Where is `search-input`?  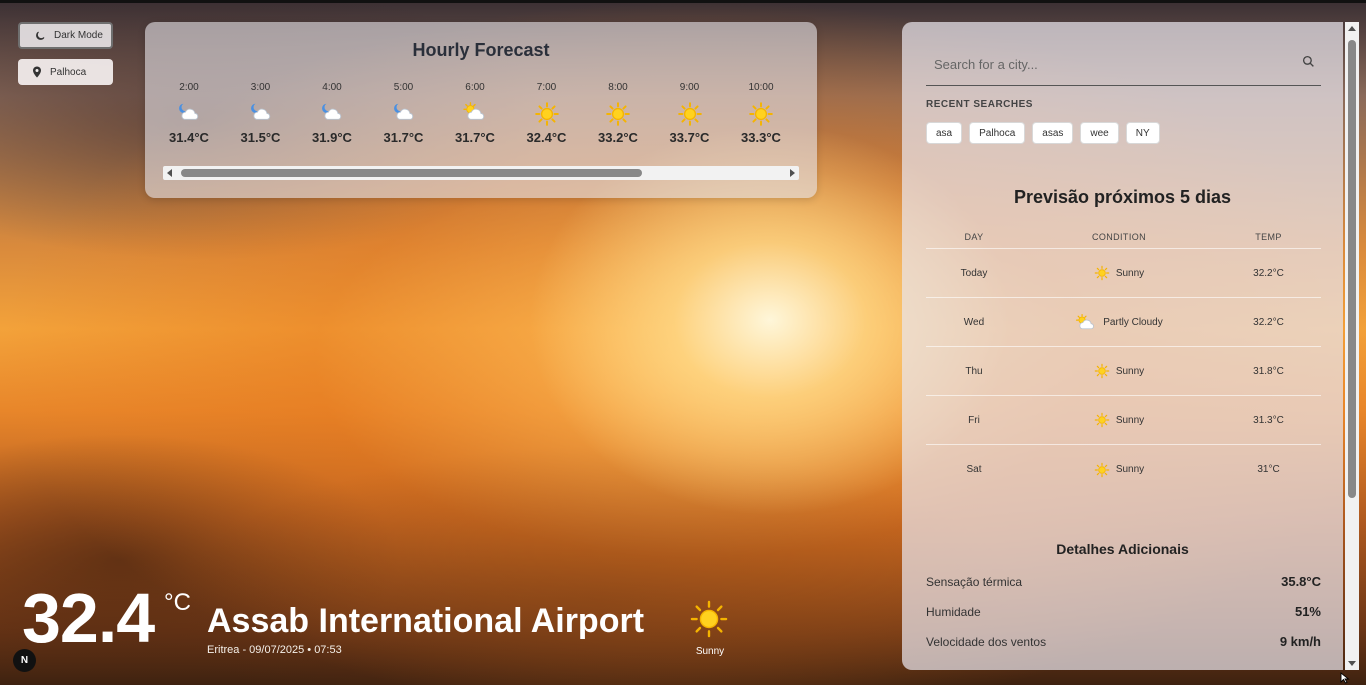
search-input is located at coordinates (1109, 64).